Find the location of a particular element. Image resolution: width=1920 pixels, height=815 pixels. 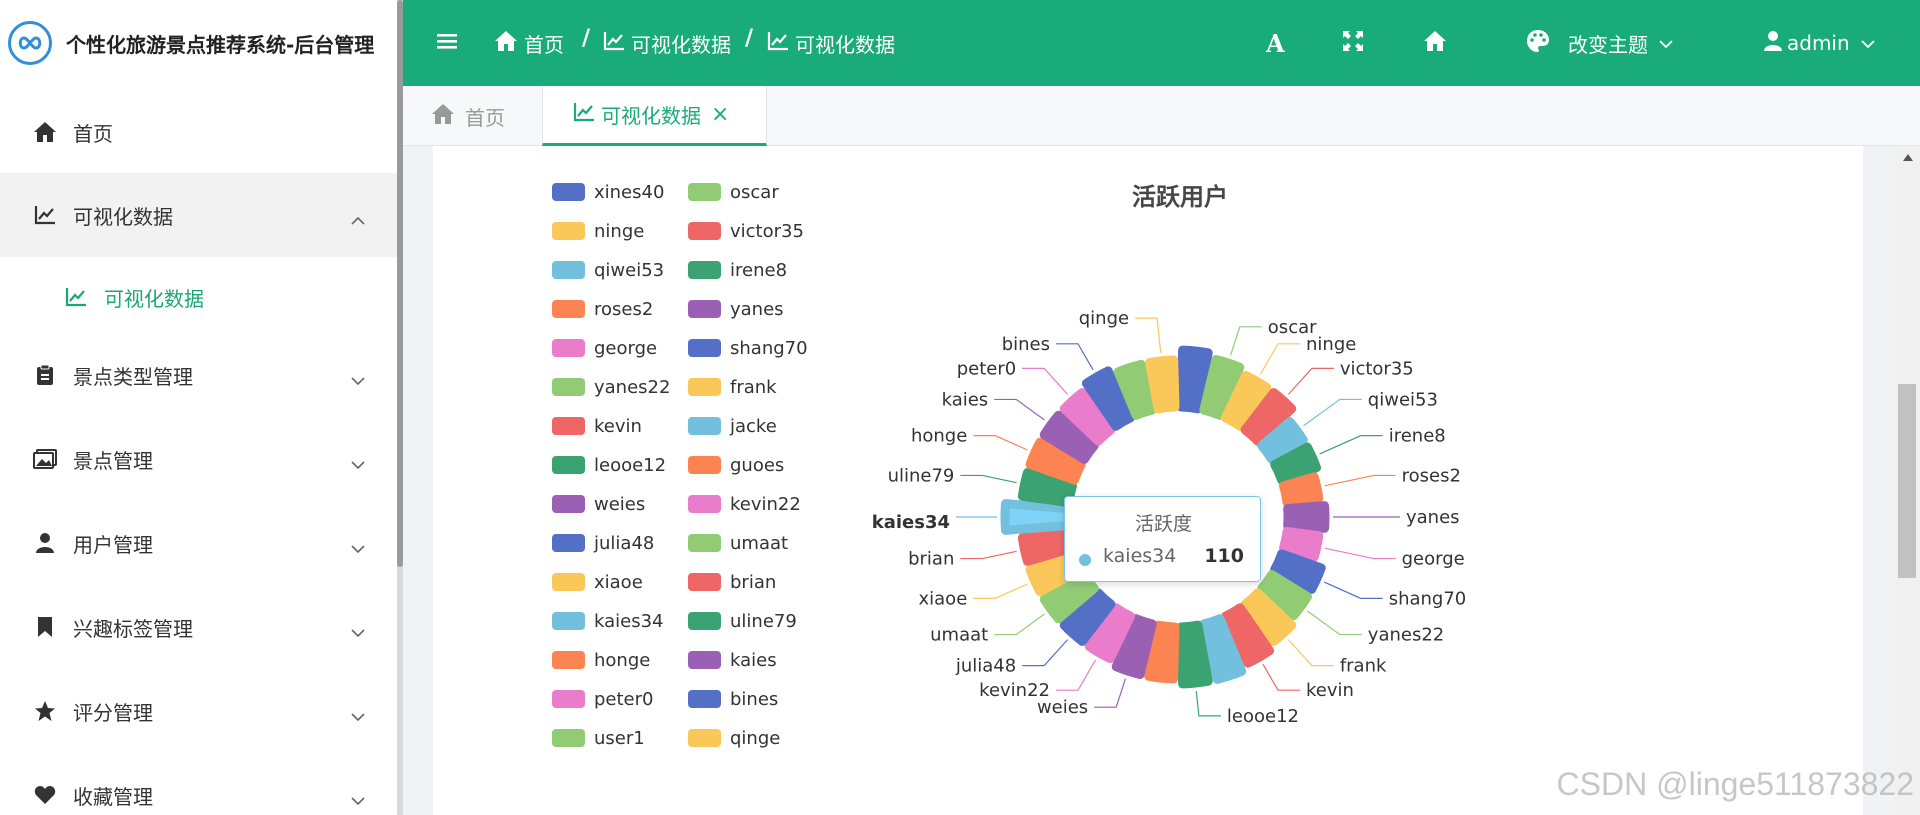

legend-item: qiwei53 is located at coordinates (608, 270).